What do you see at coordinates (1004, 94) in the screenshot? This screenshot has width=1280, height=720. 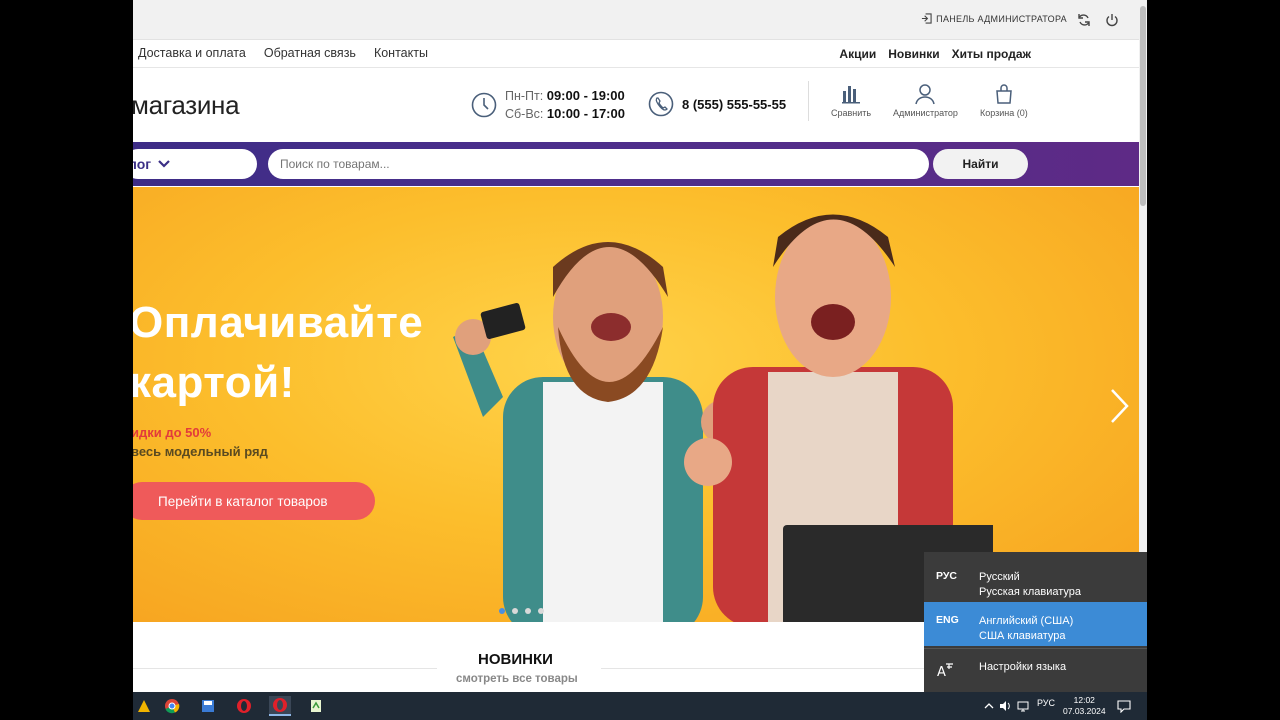 I see `cart-icon` at bounding box center [1004, 94].